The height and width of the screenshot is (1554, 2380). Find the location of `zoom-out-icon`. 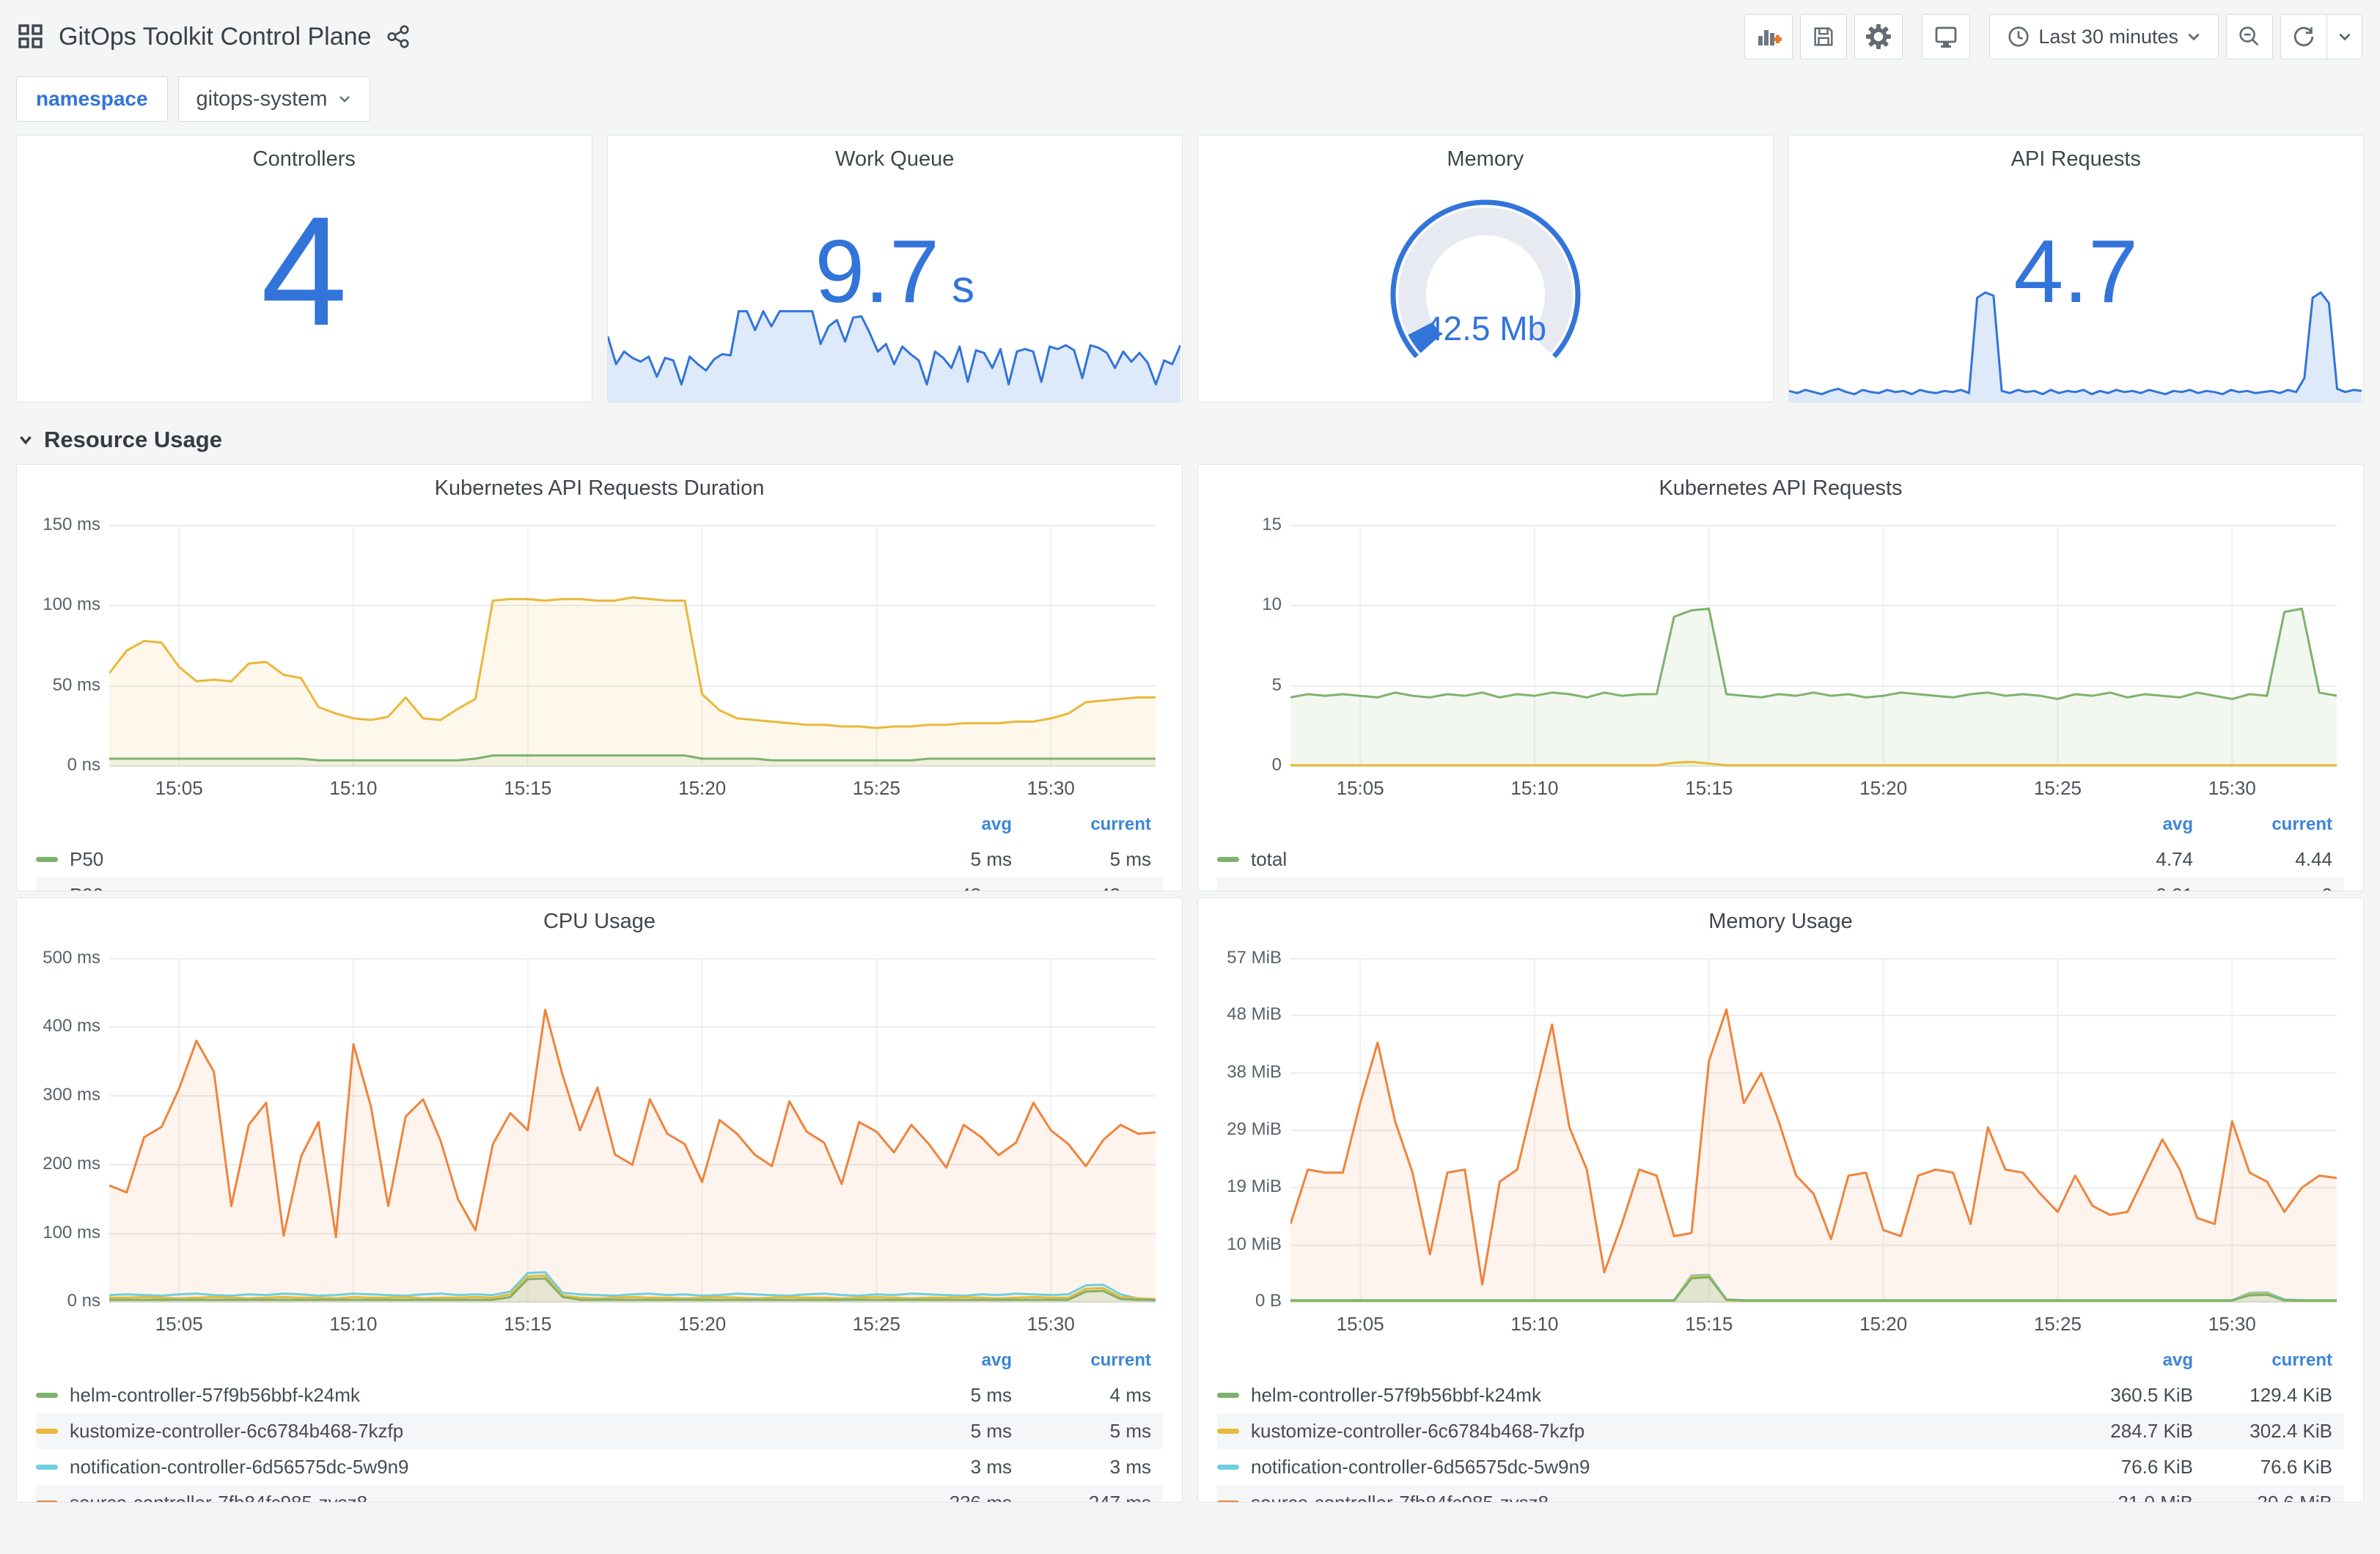

zoom-out-icon is located at coordinates (2249, 37).